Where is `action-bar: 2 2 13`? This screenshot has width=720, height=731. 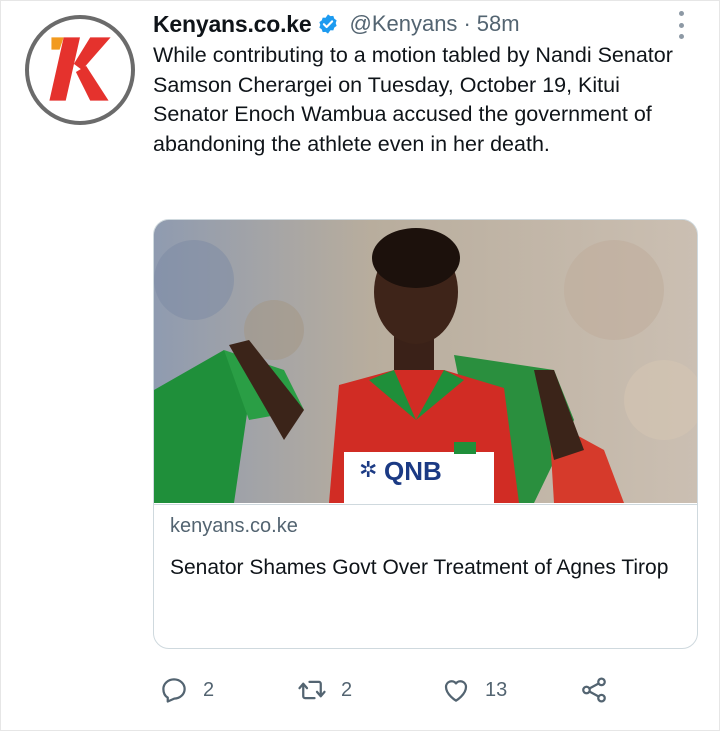
action-bar: 2 2 13 is located at coordinates (423, 690).